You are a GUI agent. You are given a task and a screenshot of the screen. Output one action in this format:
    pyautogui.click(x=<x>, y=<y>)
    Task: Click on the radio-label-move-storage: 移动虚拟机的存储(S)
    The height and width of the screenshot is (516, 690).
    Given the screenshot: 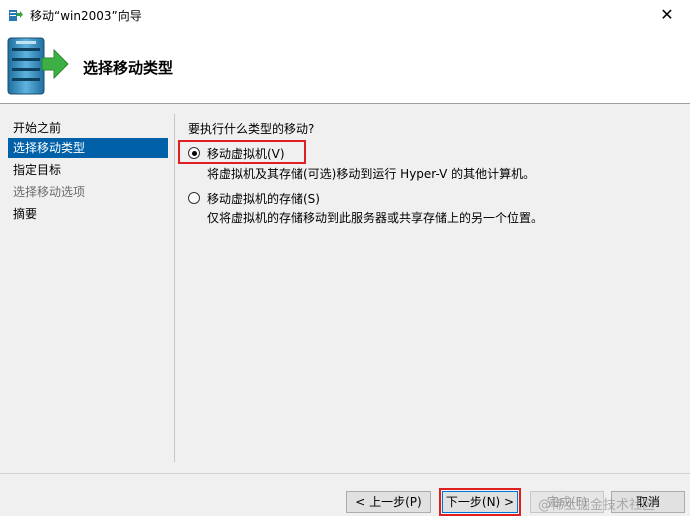 What is the action you would take?
    pyautogui.click(x=263, y=198)
    